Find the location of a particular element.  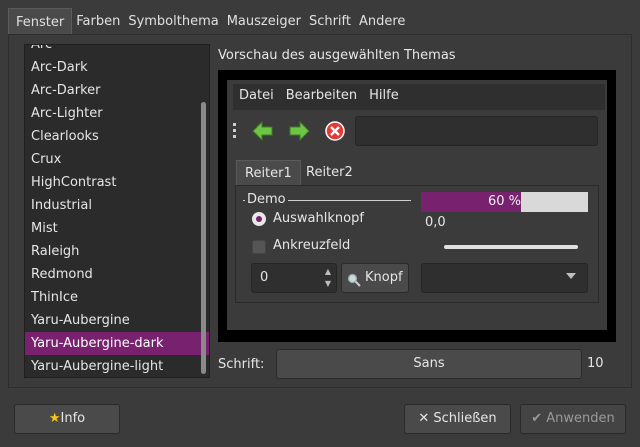

theme-list-item: Arc-Darker is located at coordinates (117, 90).